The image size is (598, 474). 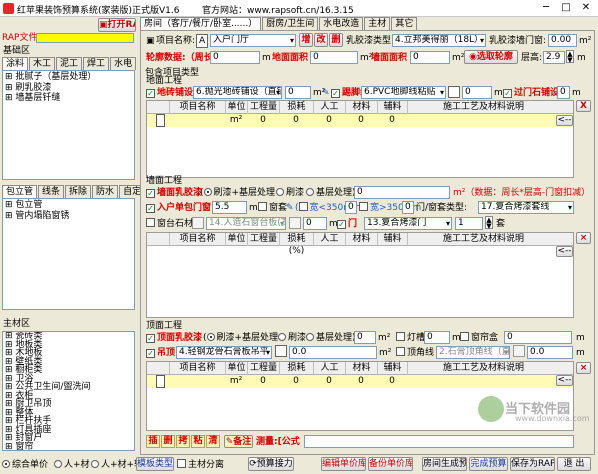 What do you see at coordinates (290, 193) in the screenshot?
I see `wall-paint-option: 刷漆` at bounding box center [290, 193].